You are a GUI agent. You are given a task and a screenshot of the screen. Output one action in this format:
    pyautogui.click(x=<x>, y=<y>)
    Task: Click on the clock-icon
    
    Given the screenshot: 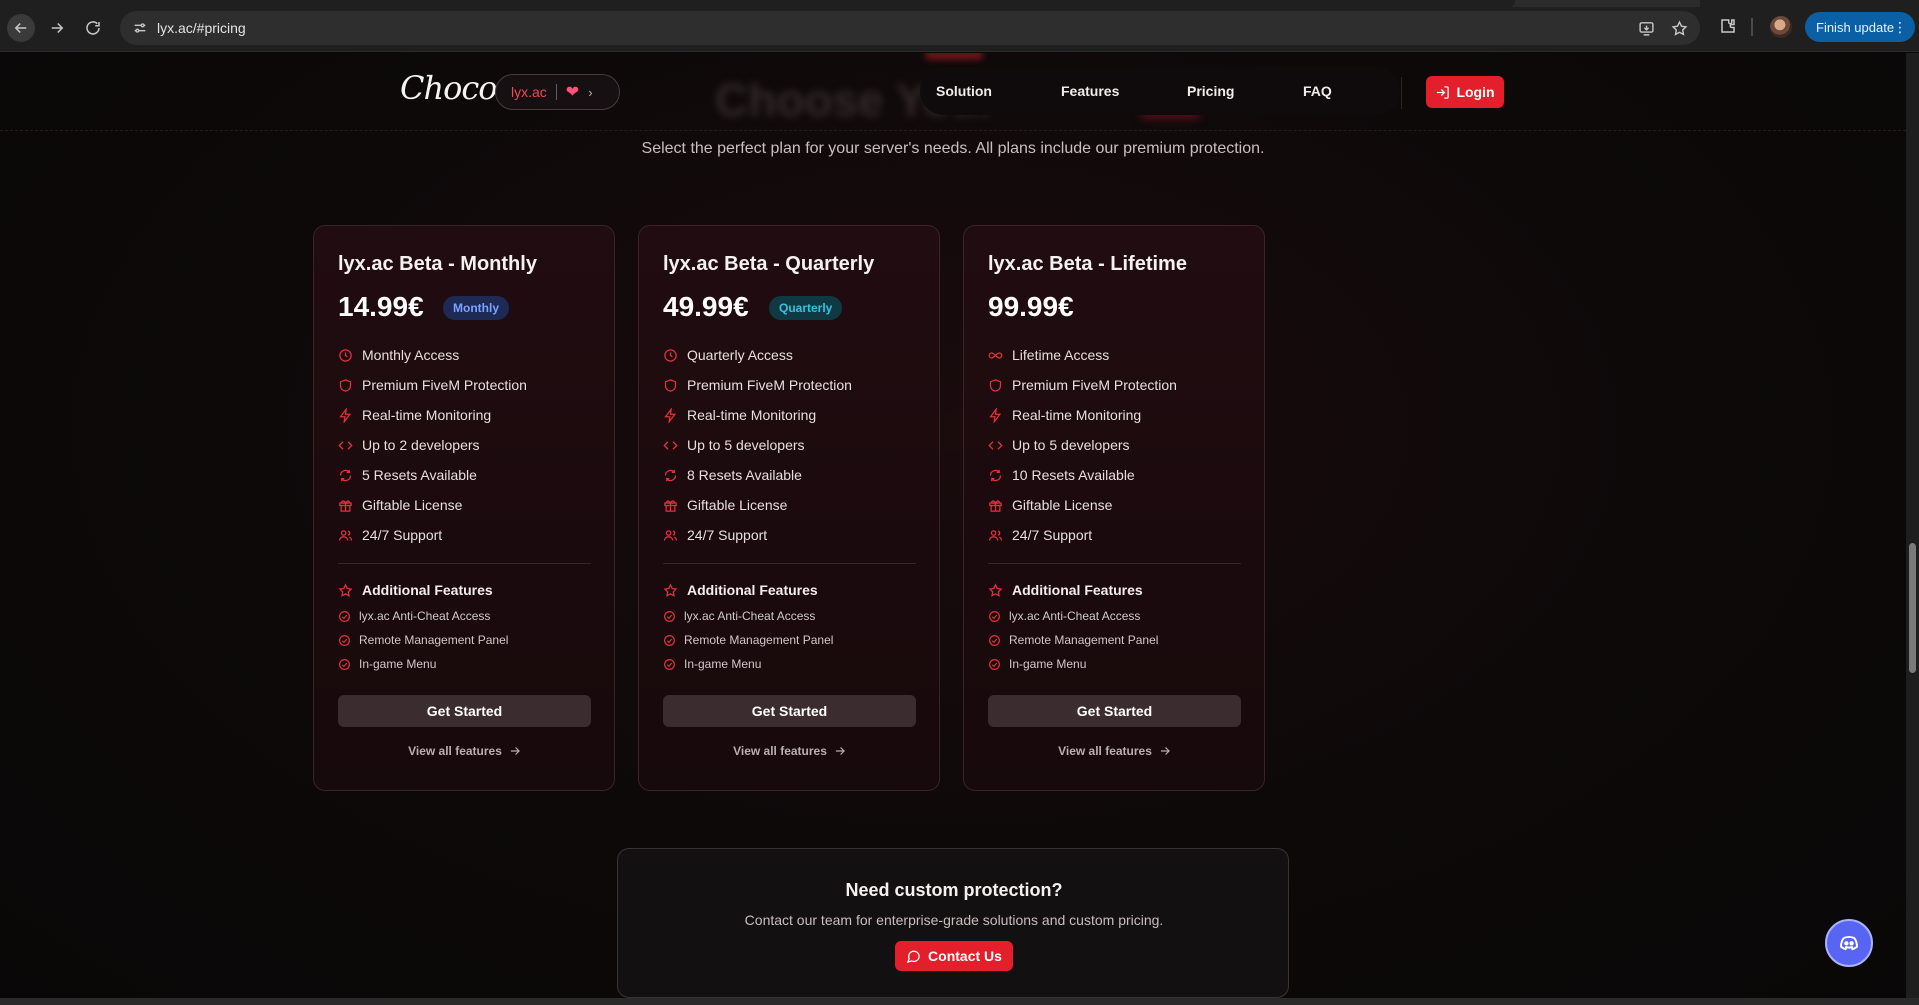 What is the action you would take?
    pyautogui.click(x=670, y=355)
    